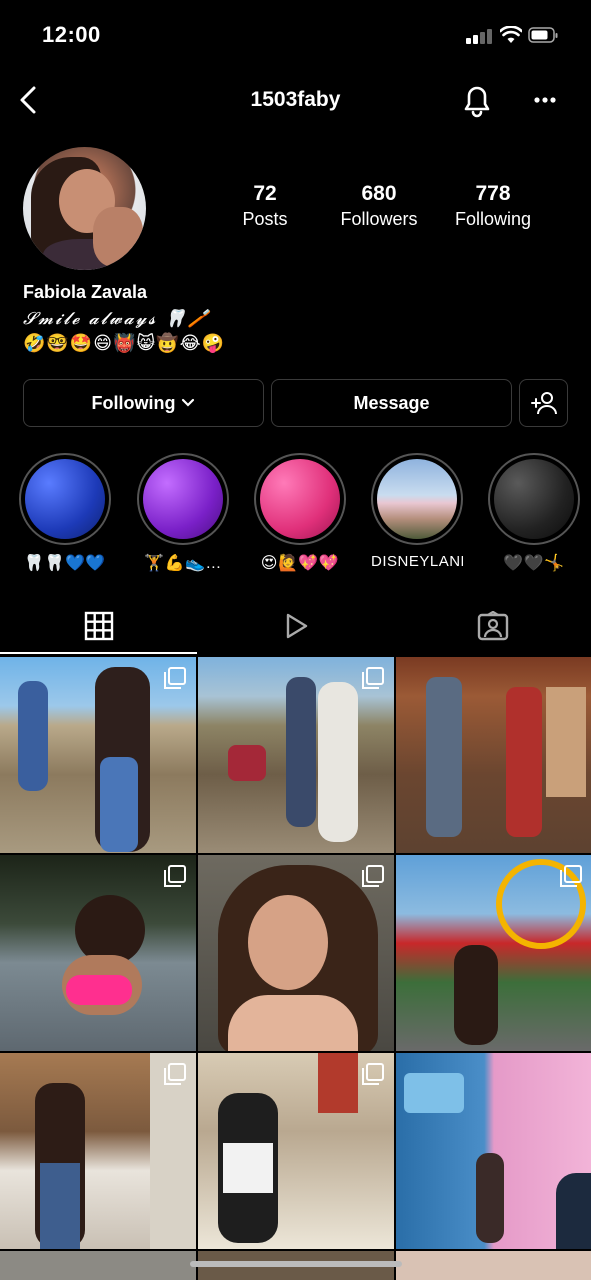 The image size is (591, 1280). Describe the element at coordinates (545, 100) in the screenshot. I see `more-options-icon` at that location.